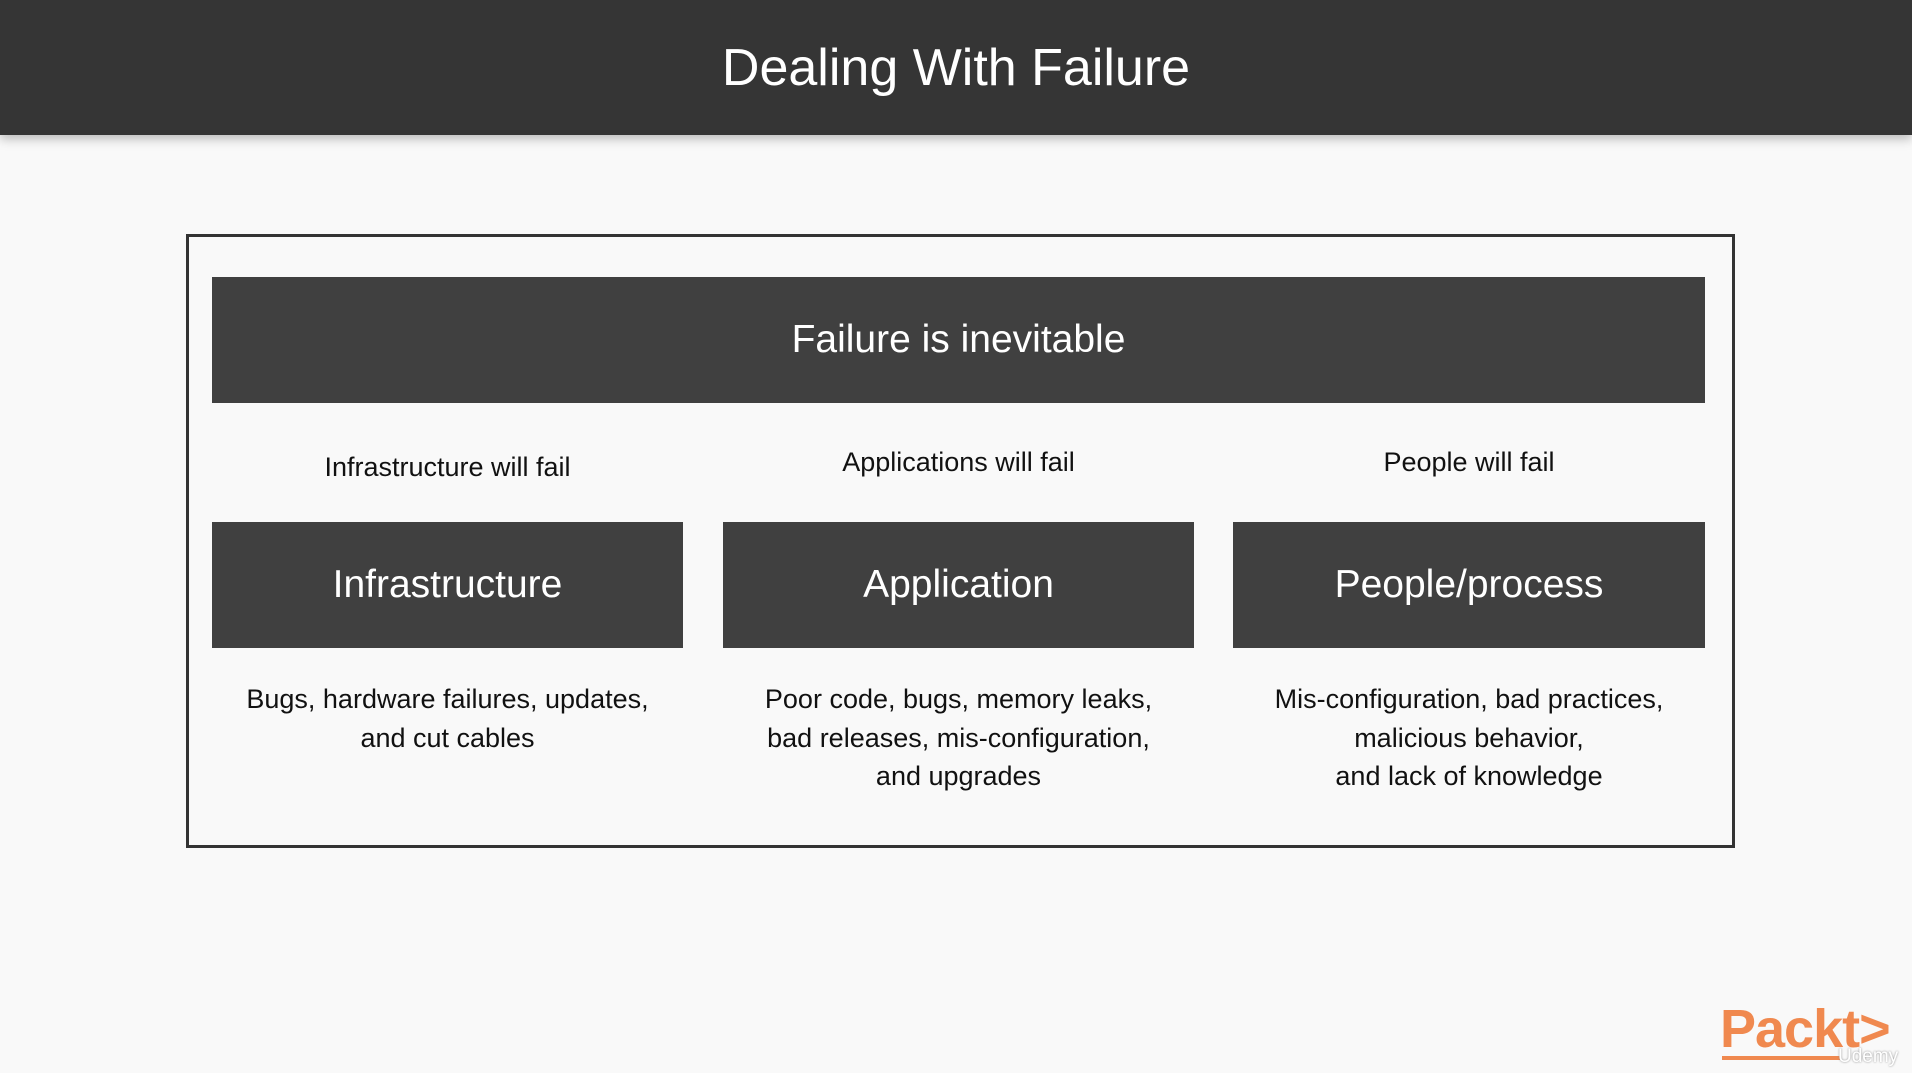  What do you see at coordinates (447, 737) in the screenshot?
I see `desc-line: and cut cables` at bounding box center [447, 737].